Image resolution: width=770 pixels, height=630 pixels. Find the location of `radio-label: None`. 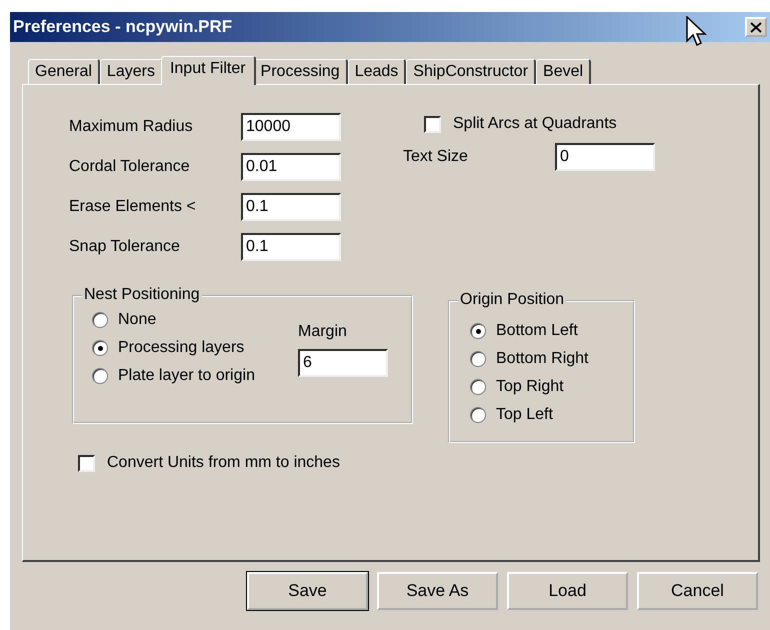

radio-label: None is located at coordinates (137, 320).